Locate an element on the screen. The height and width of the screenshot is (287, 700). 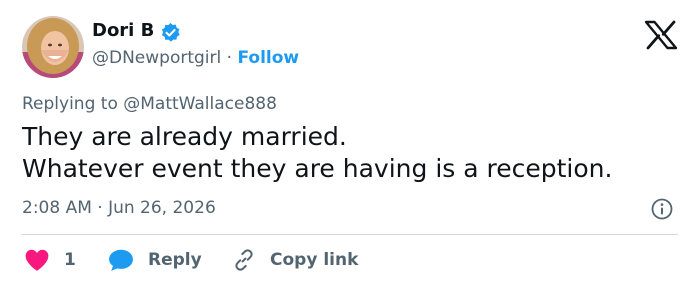
replying-to-handle: @MattWallace888 is located at coordinates (200, 104).